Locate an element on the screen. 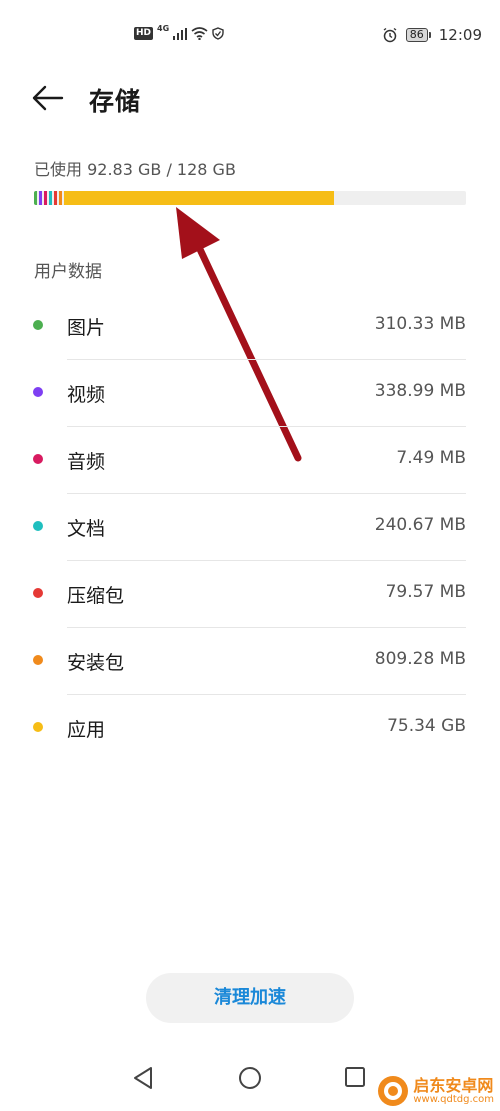 The width and height of the screenshot is (500, 1111). category-name: 应用 is located at coordinates (86, 730).